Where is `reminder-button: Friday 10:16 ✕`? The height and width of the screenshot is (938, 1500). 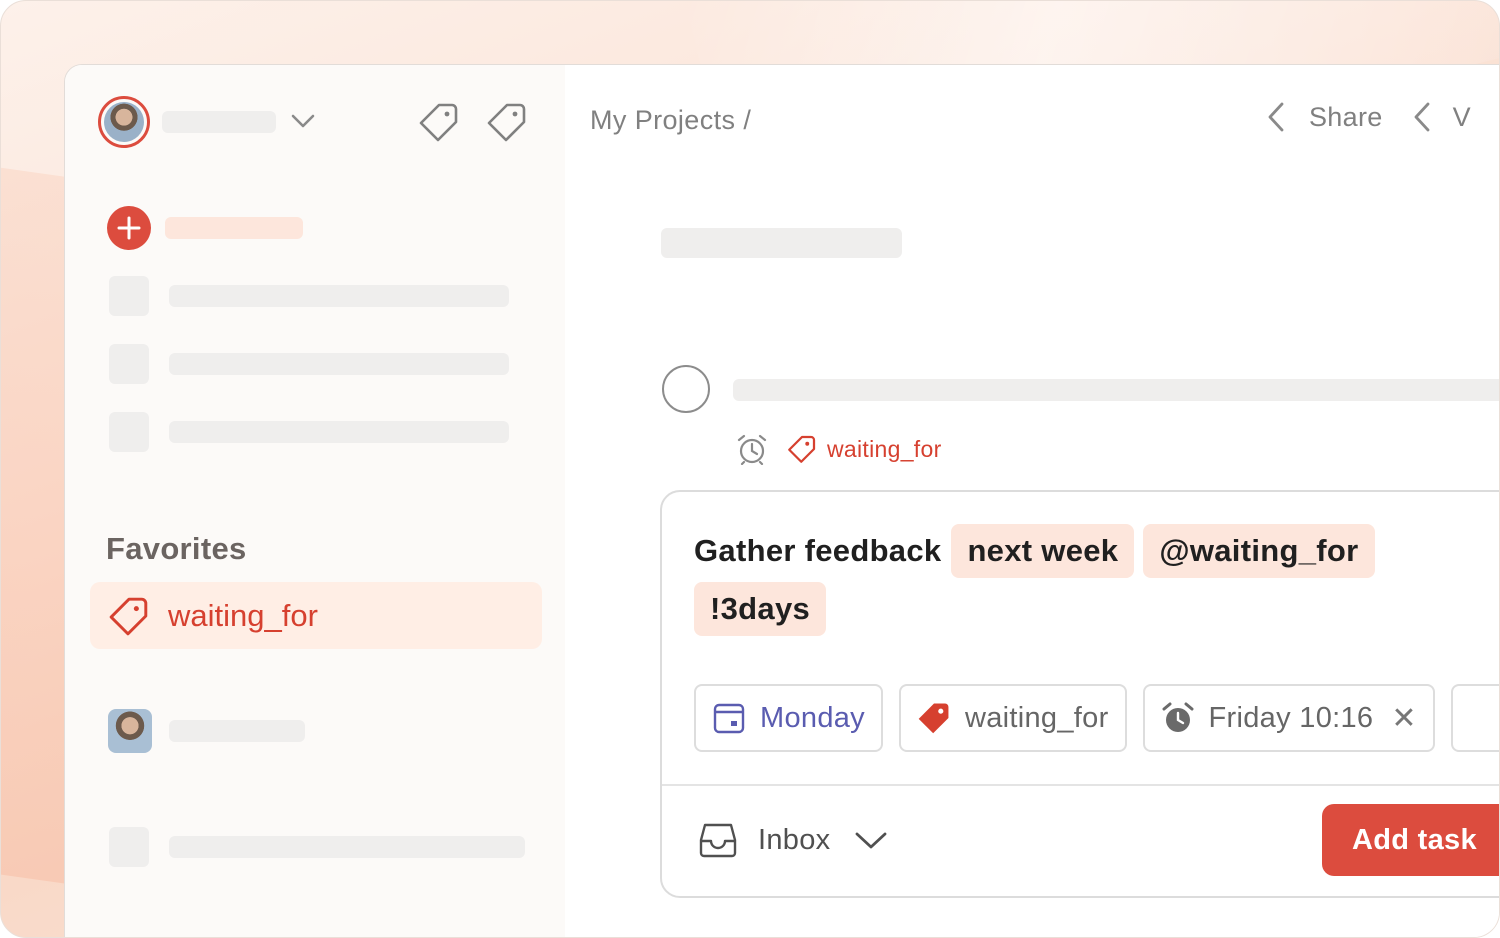 reminder-button: Friday 10:16 ✕ is located at coordinates (1288, 718).